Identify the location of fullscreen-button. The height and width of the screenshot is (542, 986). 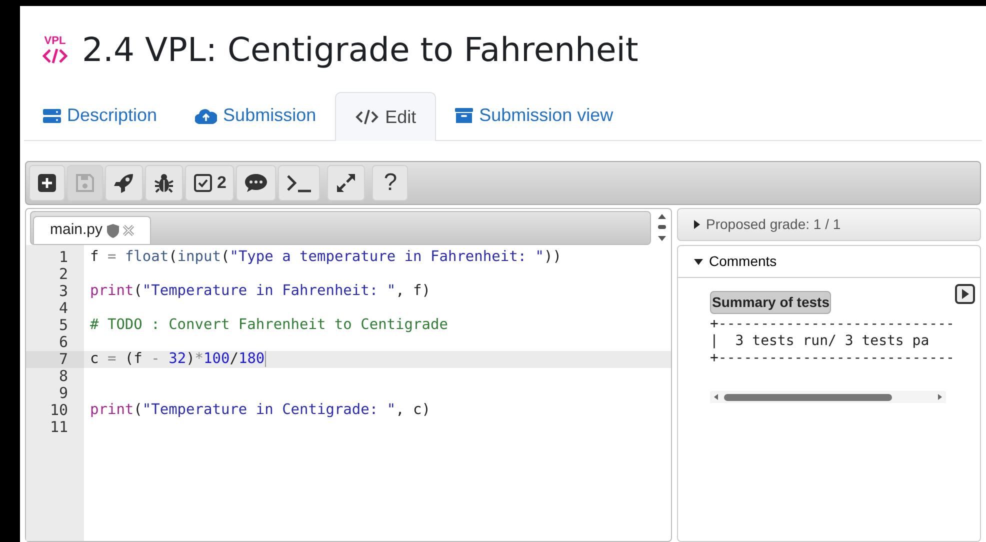
(346, 183).